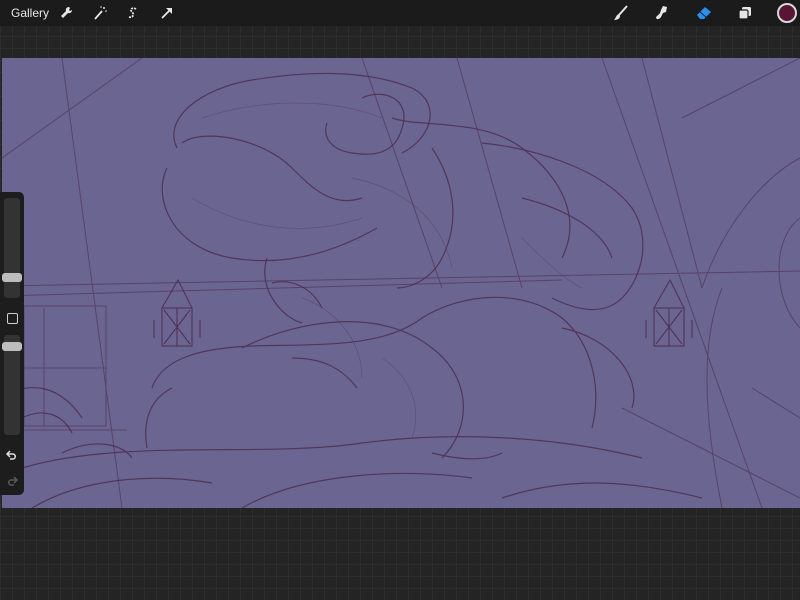  What do you see at coordinates (12, 277) in the screenshot?
I see `brush-size-slider-thumb` at bounding box center [12, 277].